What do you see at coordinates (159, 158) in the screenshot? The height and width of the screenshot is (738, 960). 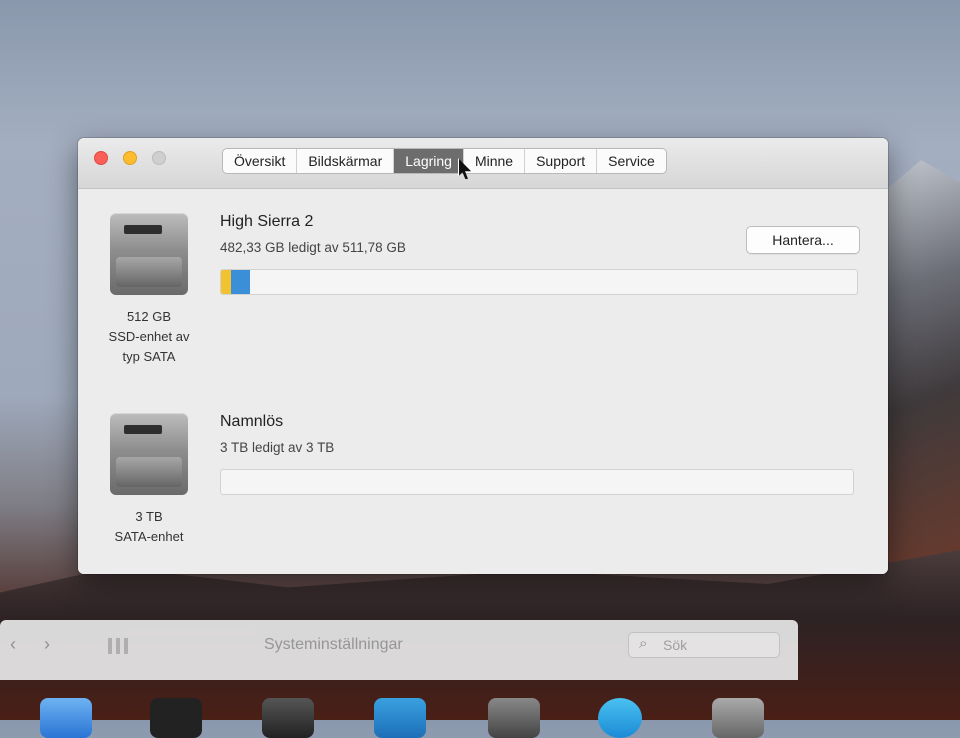 I see `zoom-button` at bounding box center [159, 158].